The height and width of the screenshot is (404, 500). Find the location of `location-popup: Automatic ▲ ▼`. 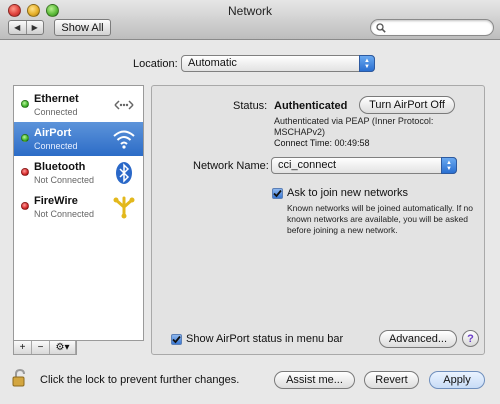

location-popup: Automatic ▲ ▼ is located at coordinates (278, 63).